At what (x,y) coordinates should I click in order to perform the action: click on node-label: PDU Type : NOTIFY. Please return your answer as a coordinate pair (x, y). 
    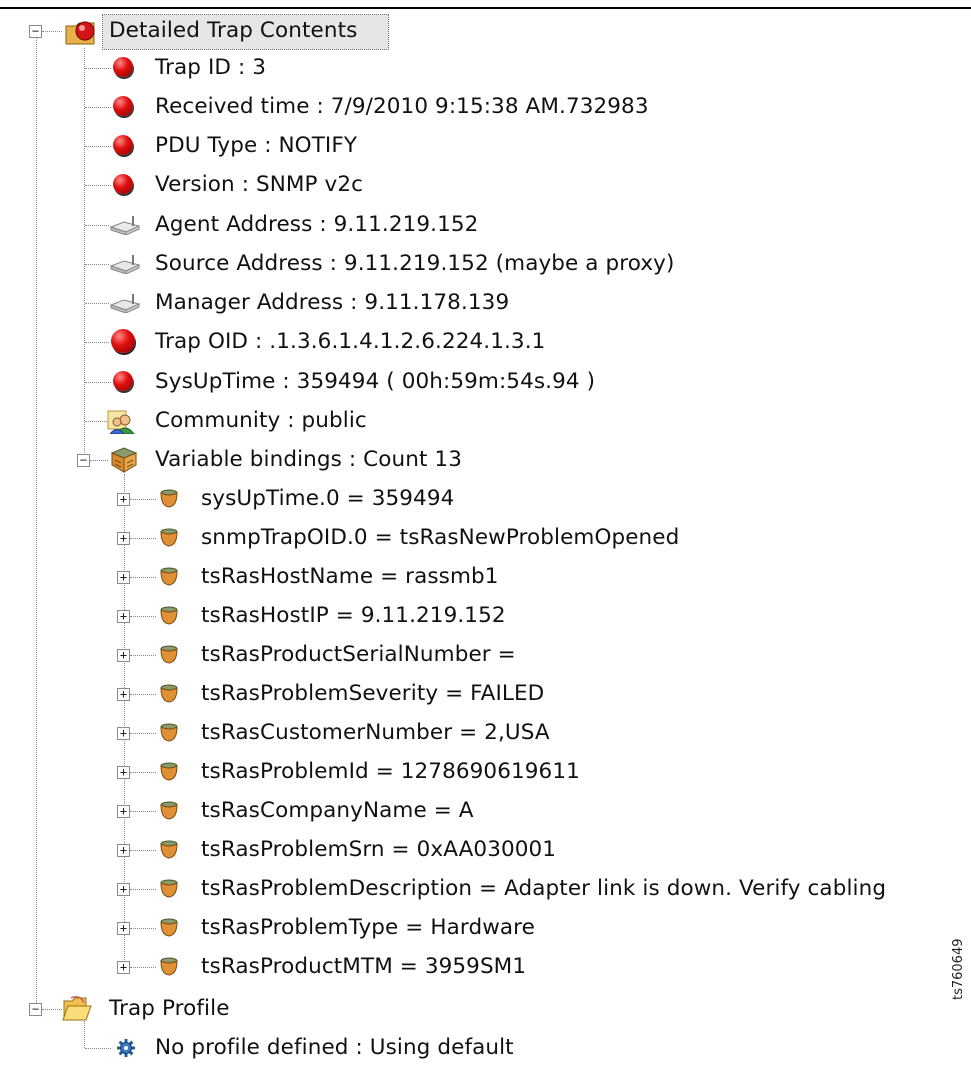
    Looking at the image, I should click on (256, 145).